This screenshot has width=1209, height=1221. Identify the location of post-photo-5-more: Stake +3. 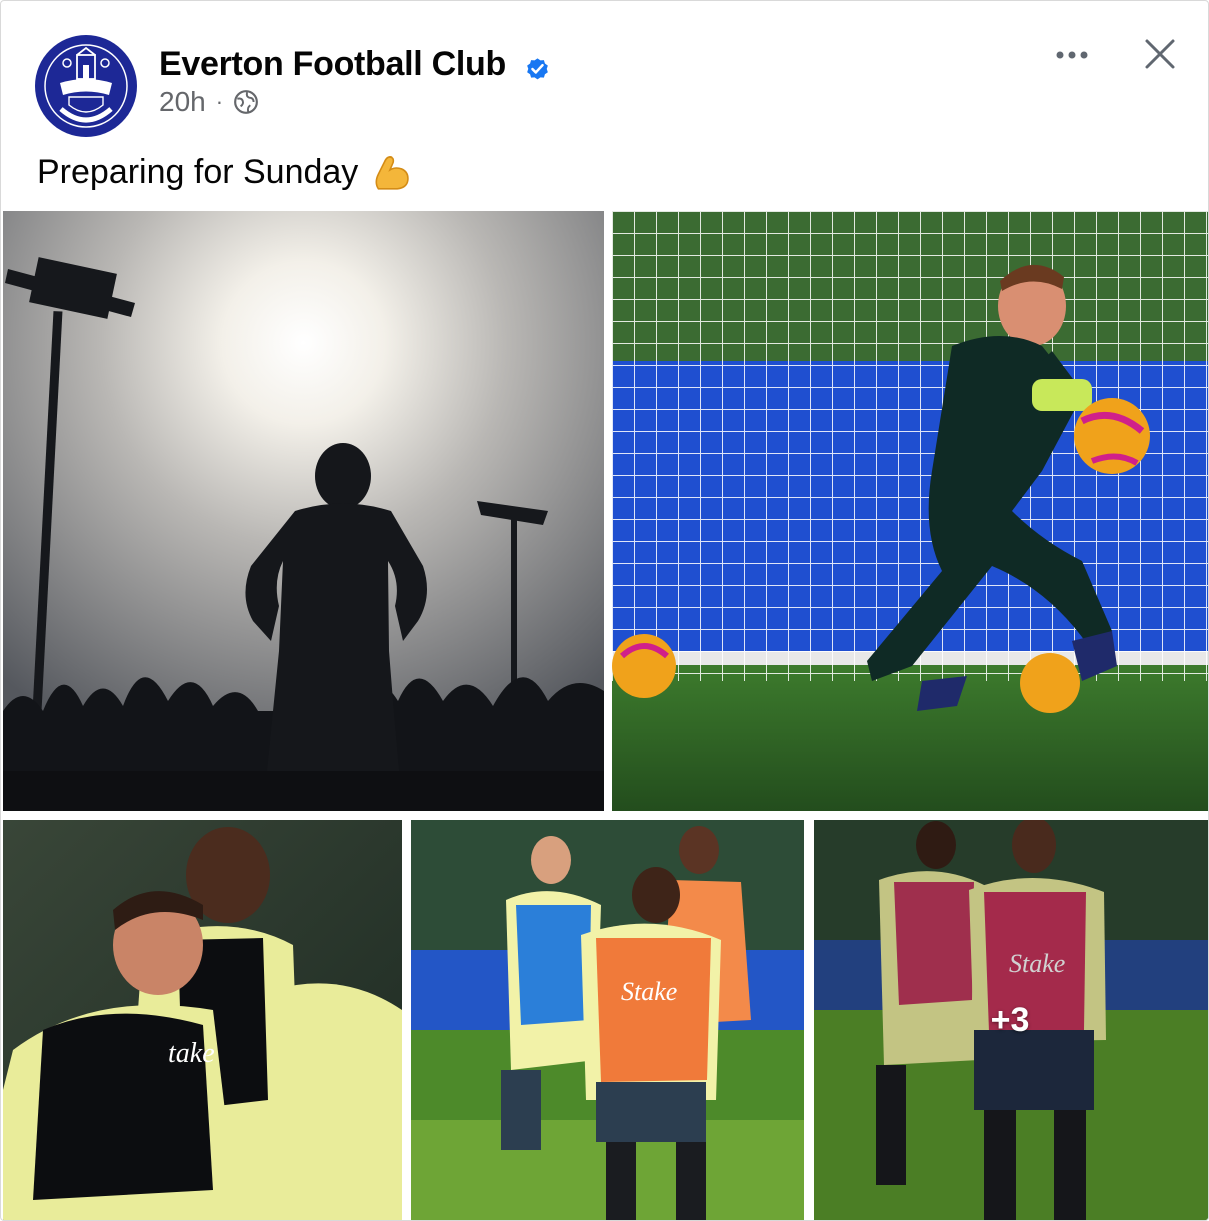
(1011, 1020).